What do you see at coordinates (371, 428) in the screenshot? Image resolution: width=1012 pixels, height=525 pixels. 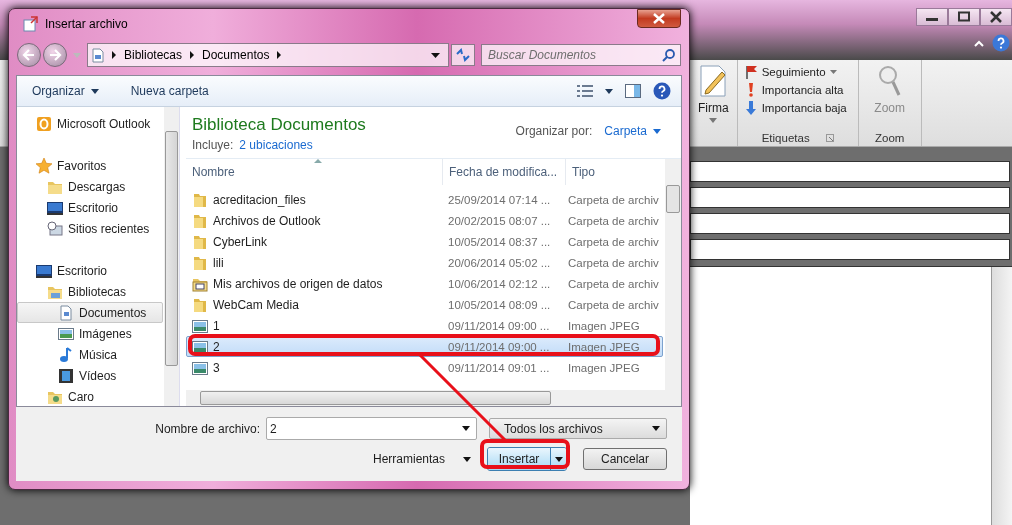 I see `filename-field: 2` at bounding box center [371, 428].